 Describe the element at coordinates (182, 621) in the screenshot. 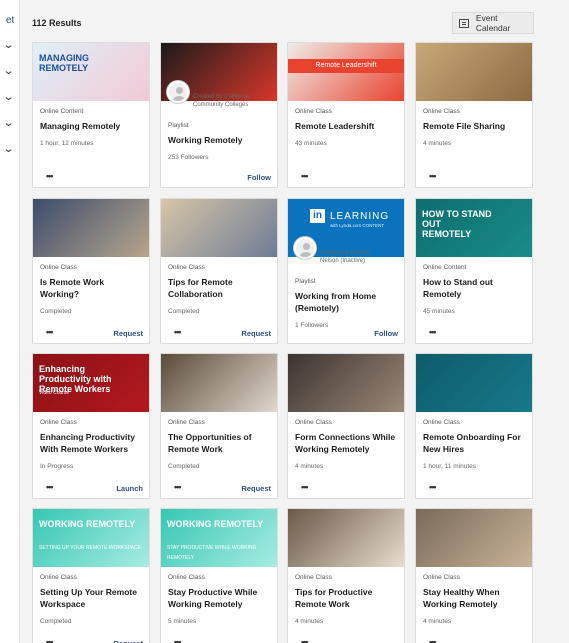

I see `card-meta: 5 minutes` at that location.